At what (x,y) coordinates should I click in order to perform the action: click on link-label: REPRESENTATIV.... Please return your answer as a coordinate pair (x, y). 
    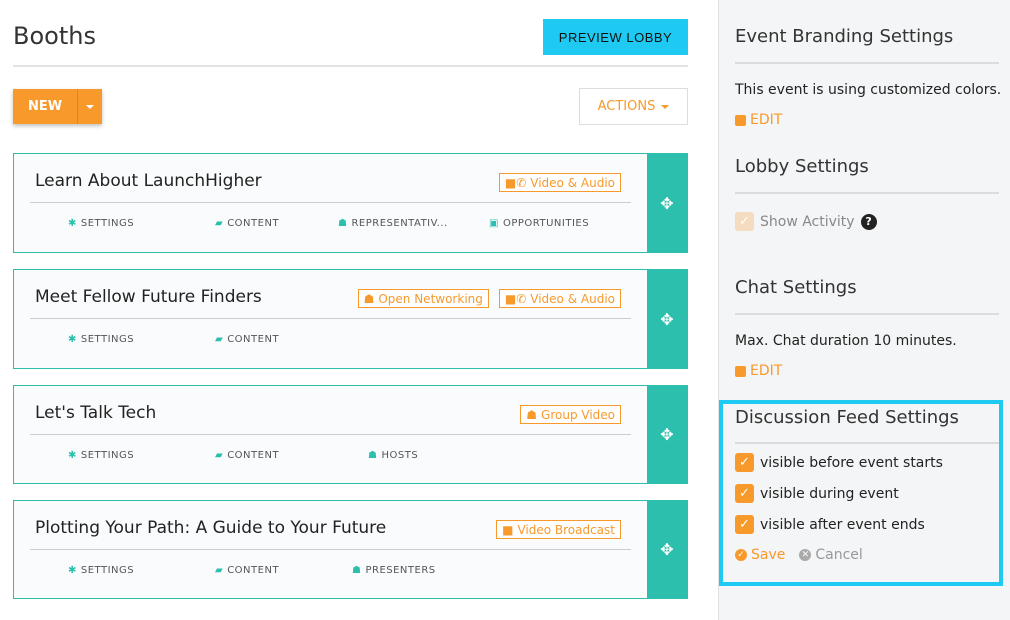
    Looking at the image, I should click on (399, 223).